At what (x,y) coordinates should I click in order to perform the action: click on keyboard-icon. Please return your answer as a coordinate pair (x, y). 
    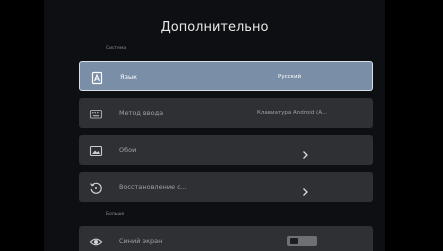
    Looking at the image, I should click on (96, 113).